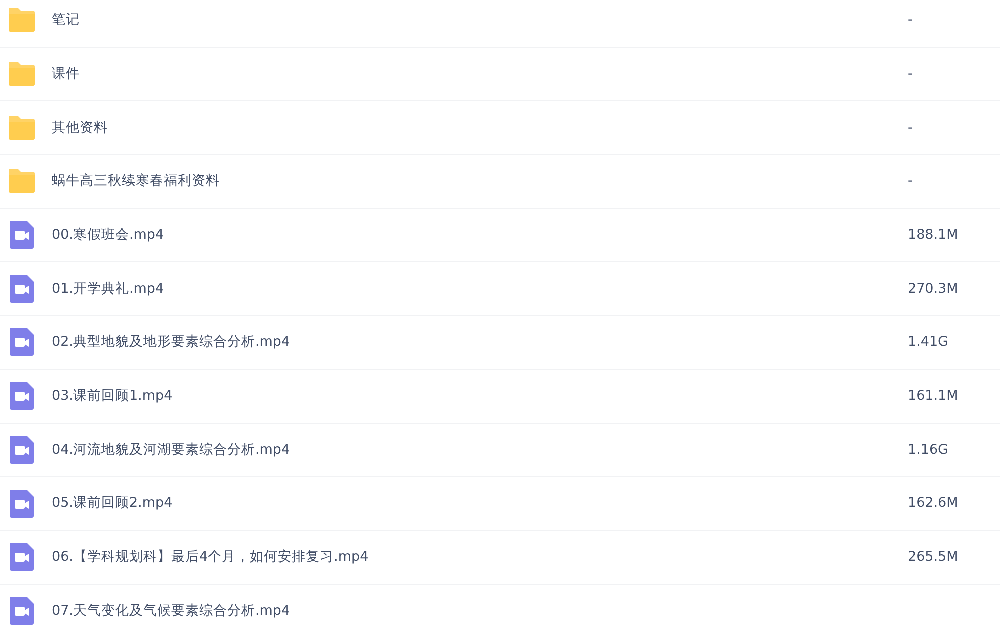 This screenshot has height=633, width=1000. I want to click on file-size: 1.41G, so click(929, 342).